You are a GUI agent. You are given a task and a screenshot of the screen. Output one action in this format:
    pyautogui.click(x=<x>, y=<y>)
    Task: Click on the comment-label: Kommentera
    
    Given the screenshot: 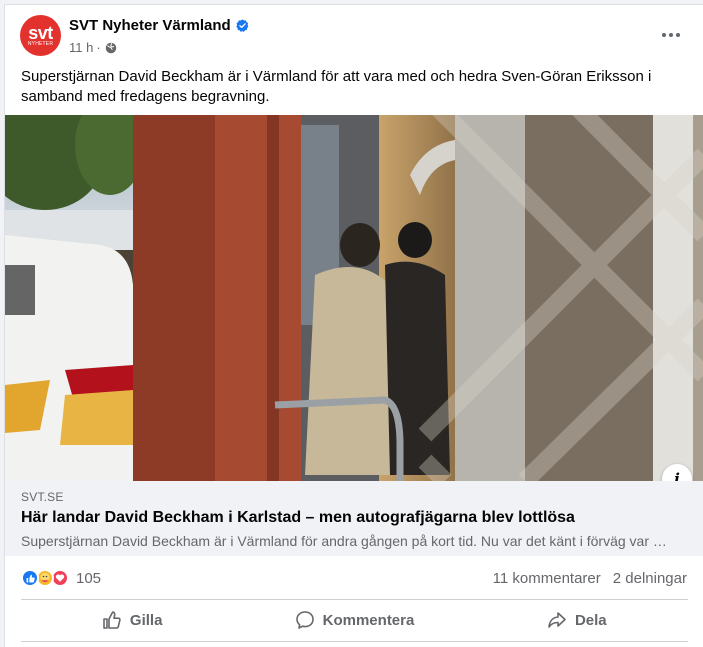 What is the action you would take?
    pyautogui.click(x=368, y=620)
    